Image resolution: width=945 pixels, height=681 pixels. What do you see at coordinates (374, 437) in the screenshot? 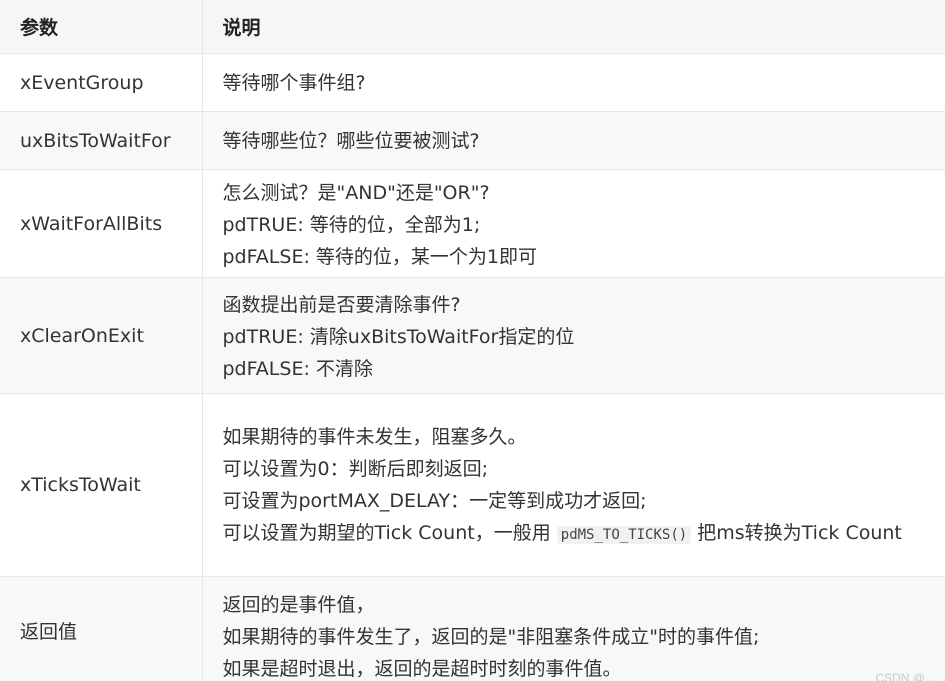
I see `desc-line: 如果期待的事件未发生，阻塞多久。` at bounding box center [374, 437].